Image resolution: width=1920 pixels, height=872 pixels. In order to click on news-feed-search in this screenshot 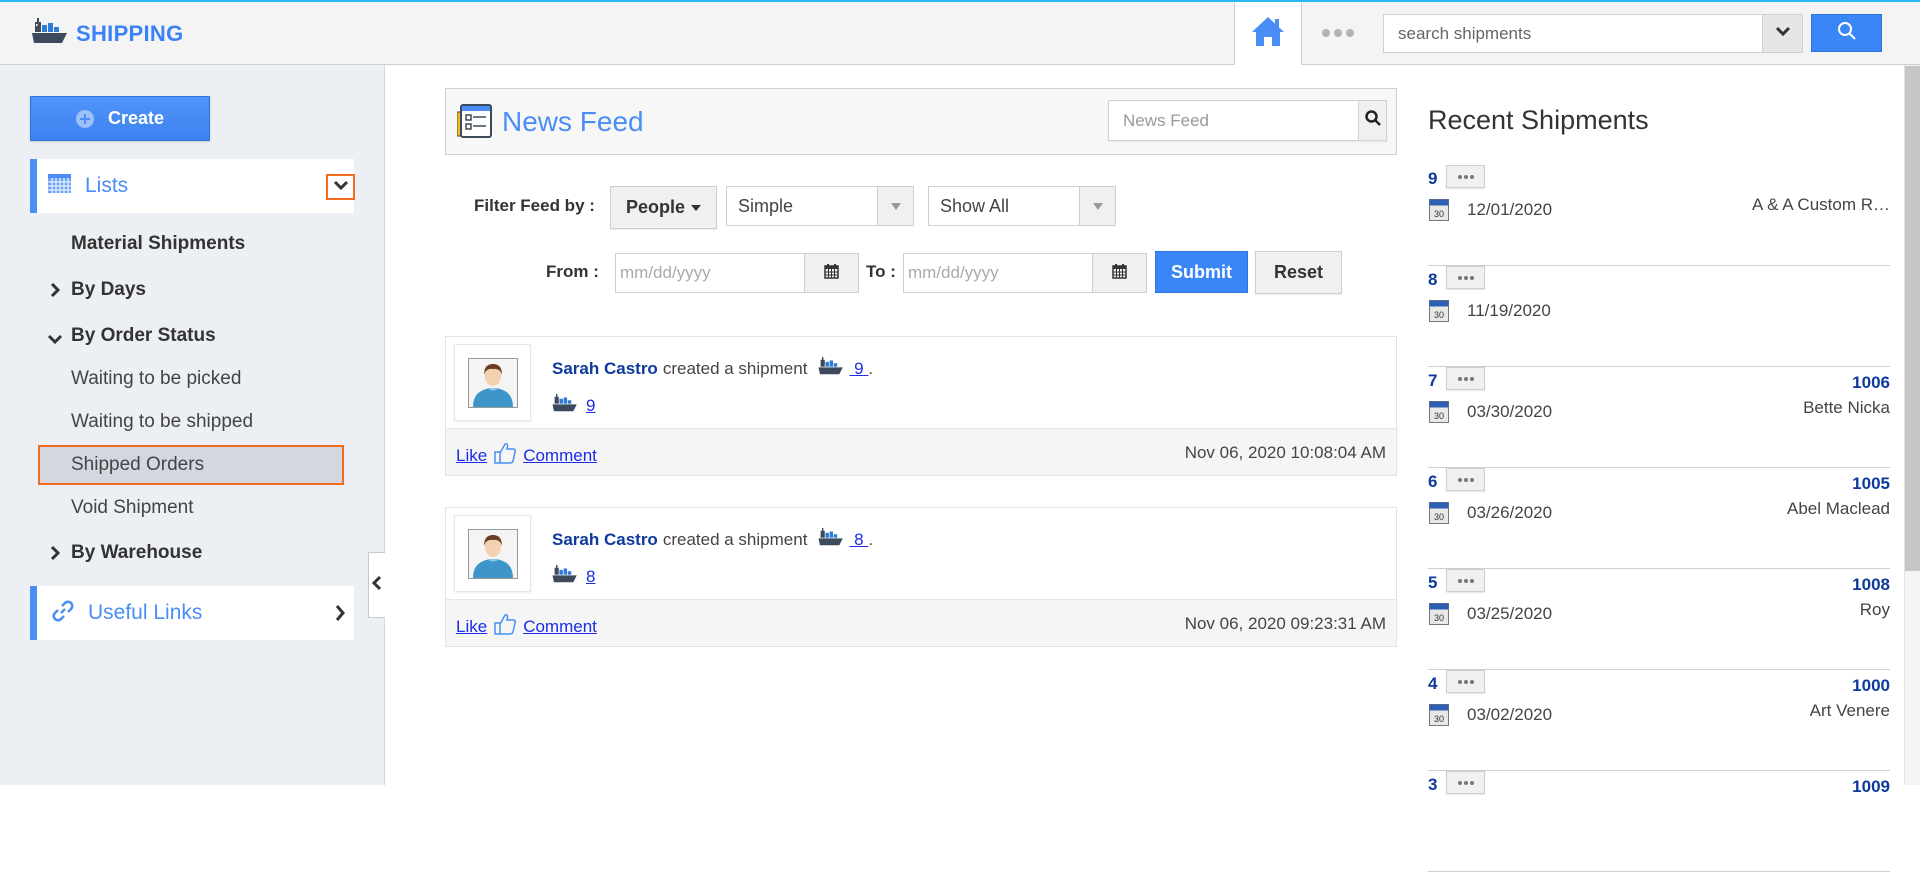, I will do `click(1247, 120)`.